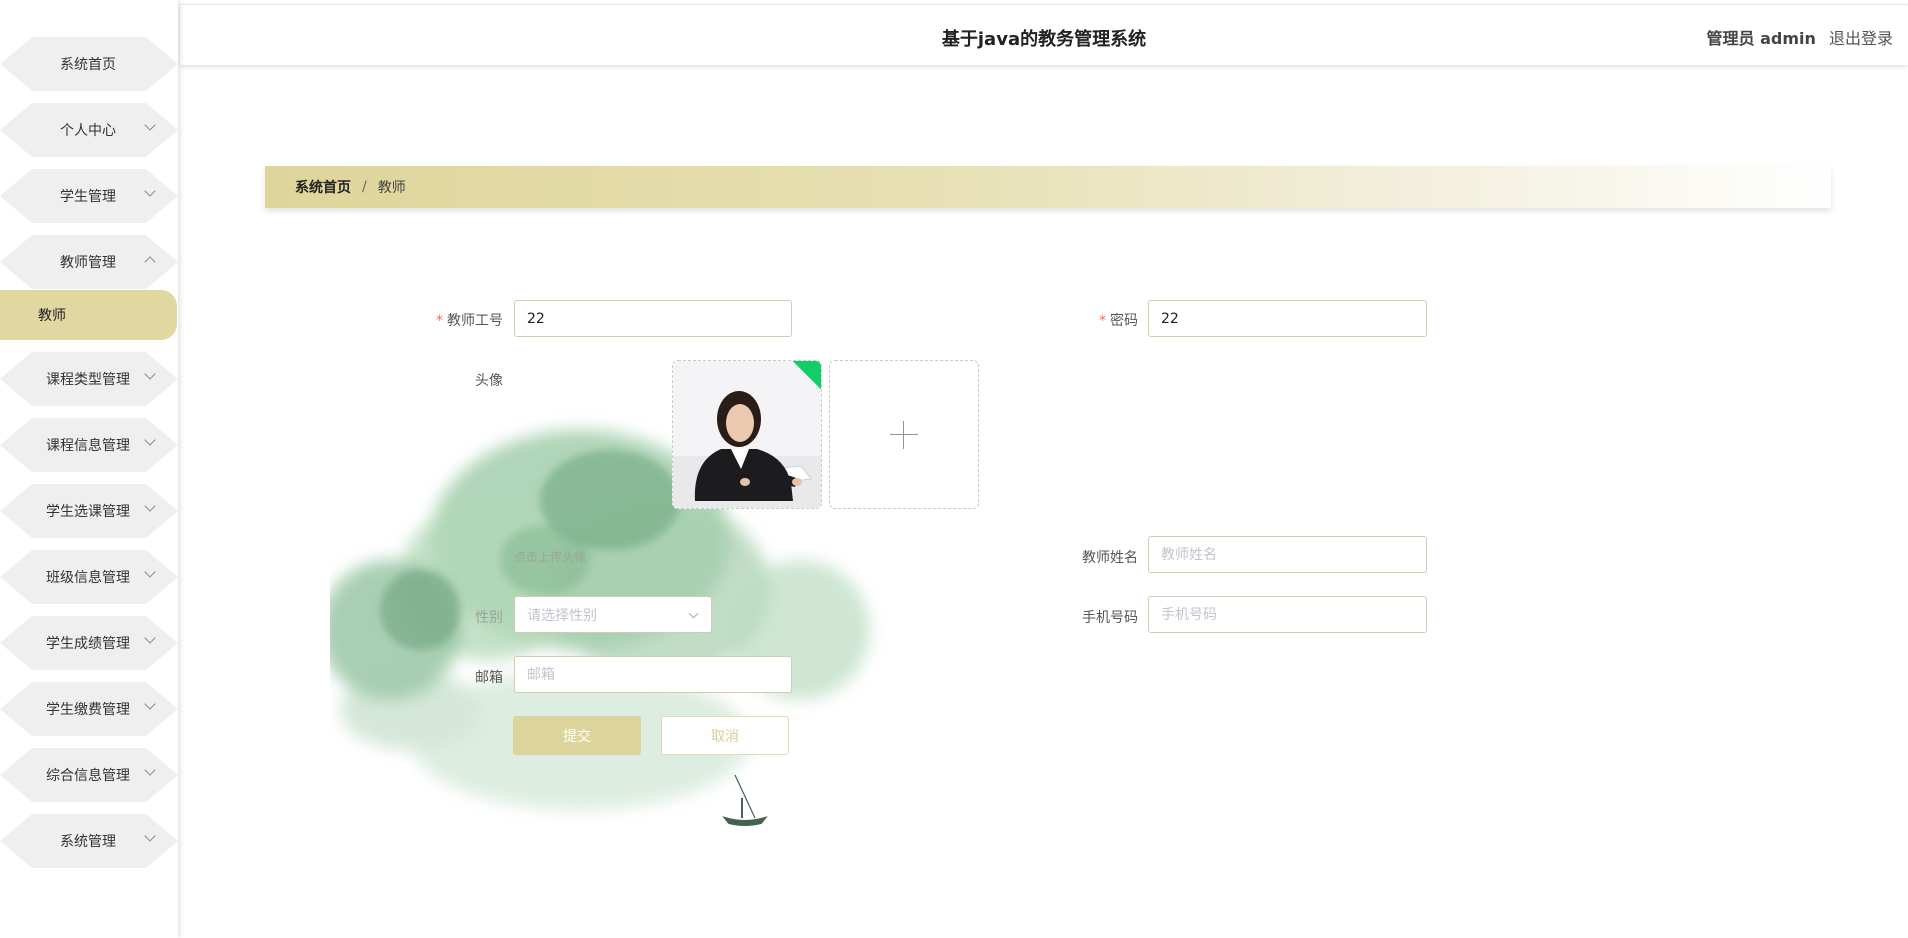 The image size is (1908, 938). I want to click on avatar-uploaded-image, so click(747, 434).